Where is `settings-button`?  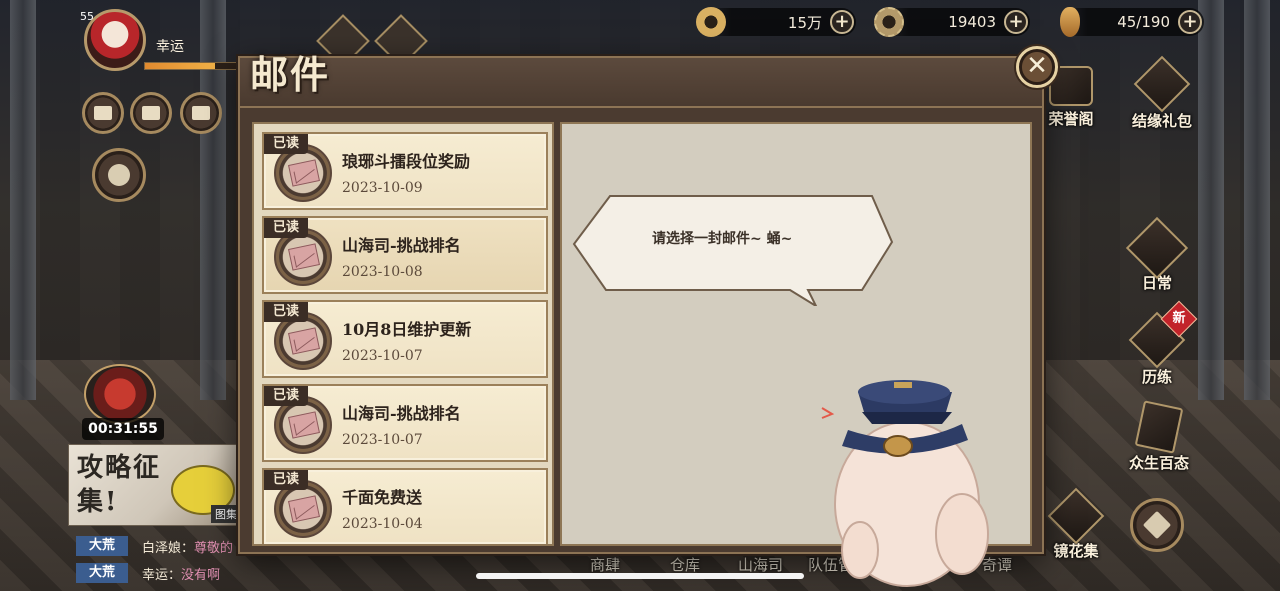
settings-button is located at coordinates (1157, 525).